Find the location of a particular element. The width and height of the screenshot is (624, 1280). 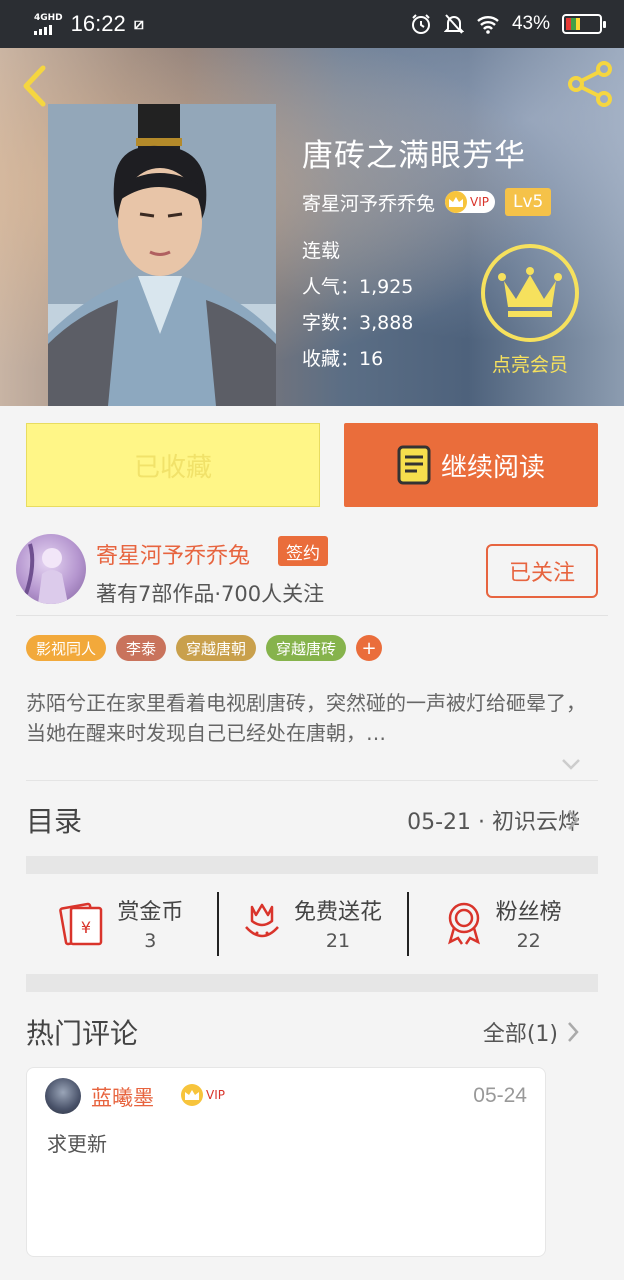

back-button is located at coordinates (34, 86).